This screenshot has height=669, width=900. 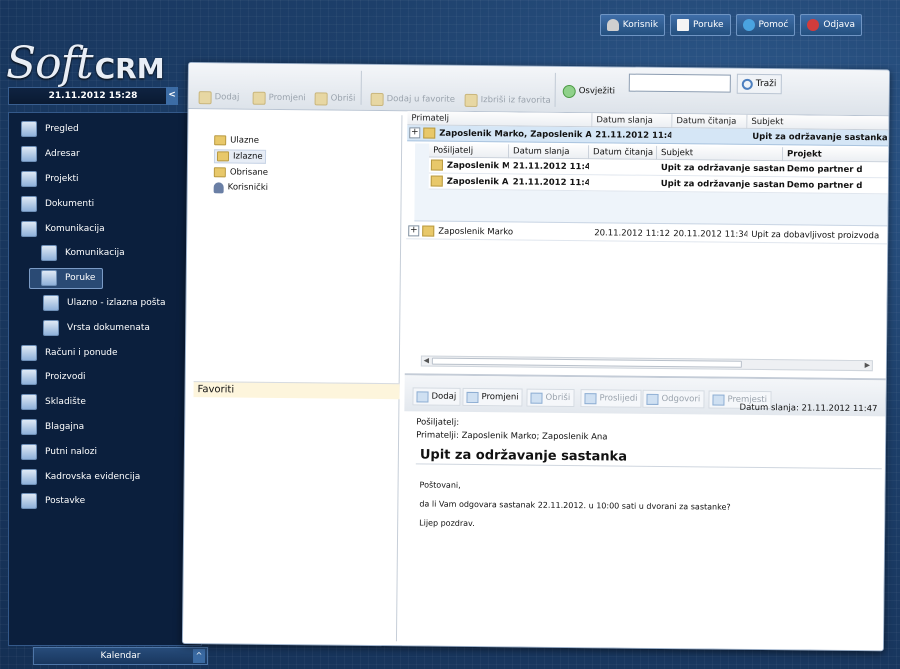 What do you see at coordinates (831, 25) in the screenshot?
I see `logout-button: Odjava` at bounding box center [831, 25].